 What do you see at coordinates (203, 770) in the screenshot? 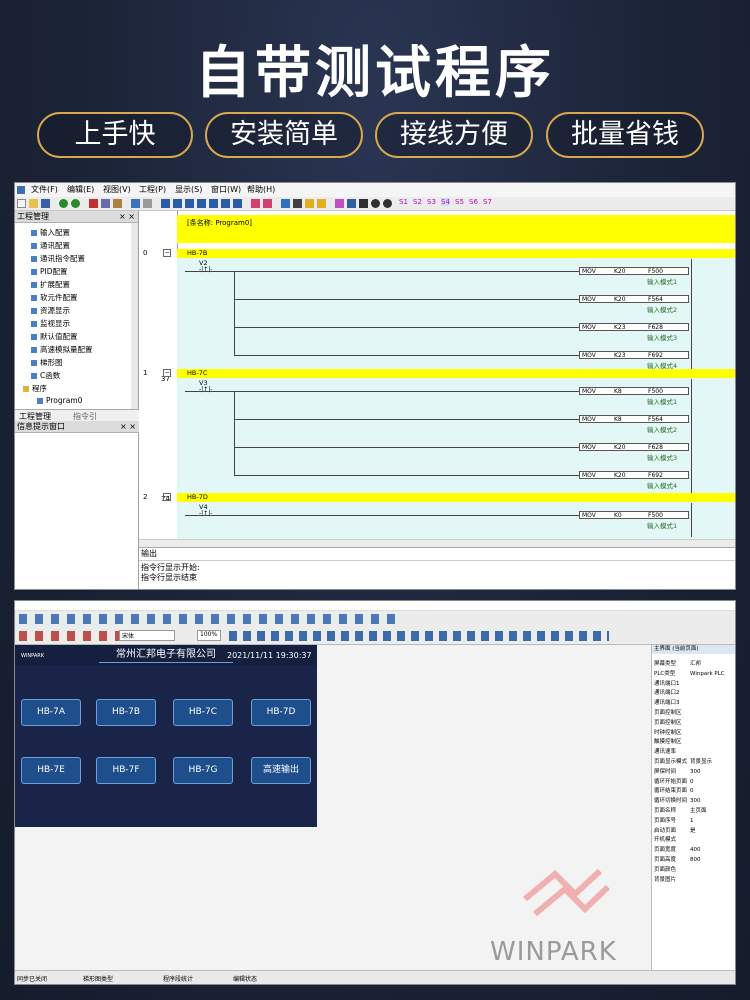
I see `hmi-button-7g: HB-7G` at bounding box center [203, 770].